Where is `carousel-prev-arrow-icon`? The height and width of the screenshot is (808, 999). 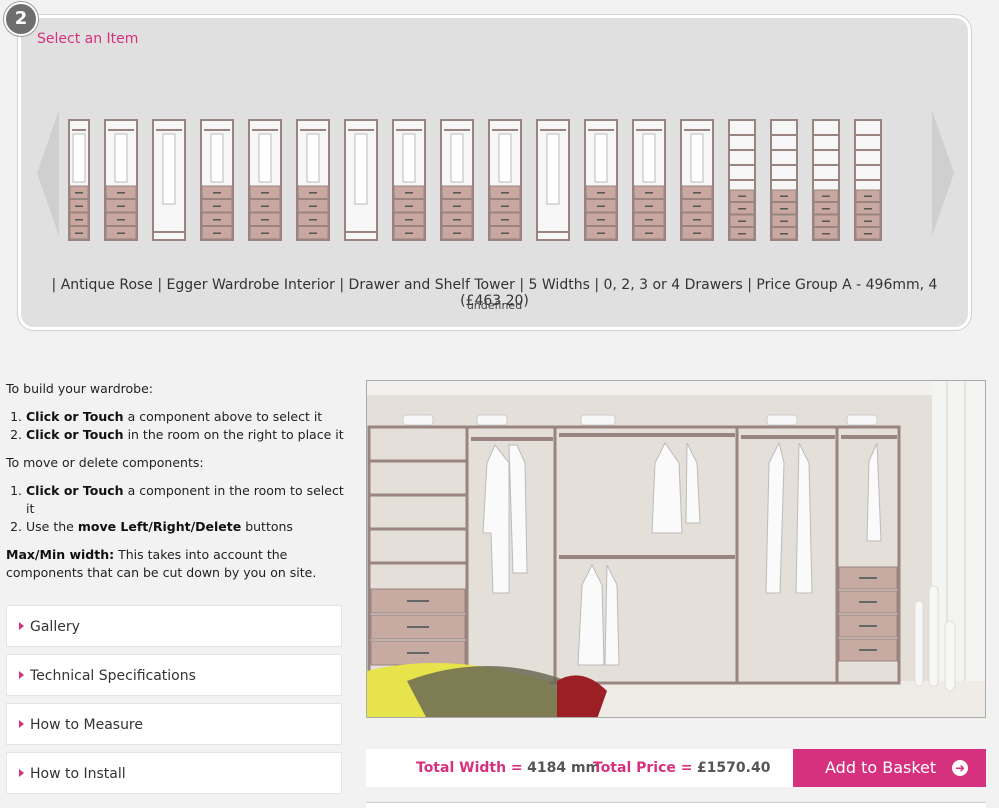
carousel-prev-arrow-icon is located at coordinates (48, 173).